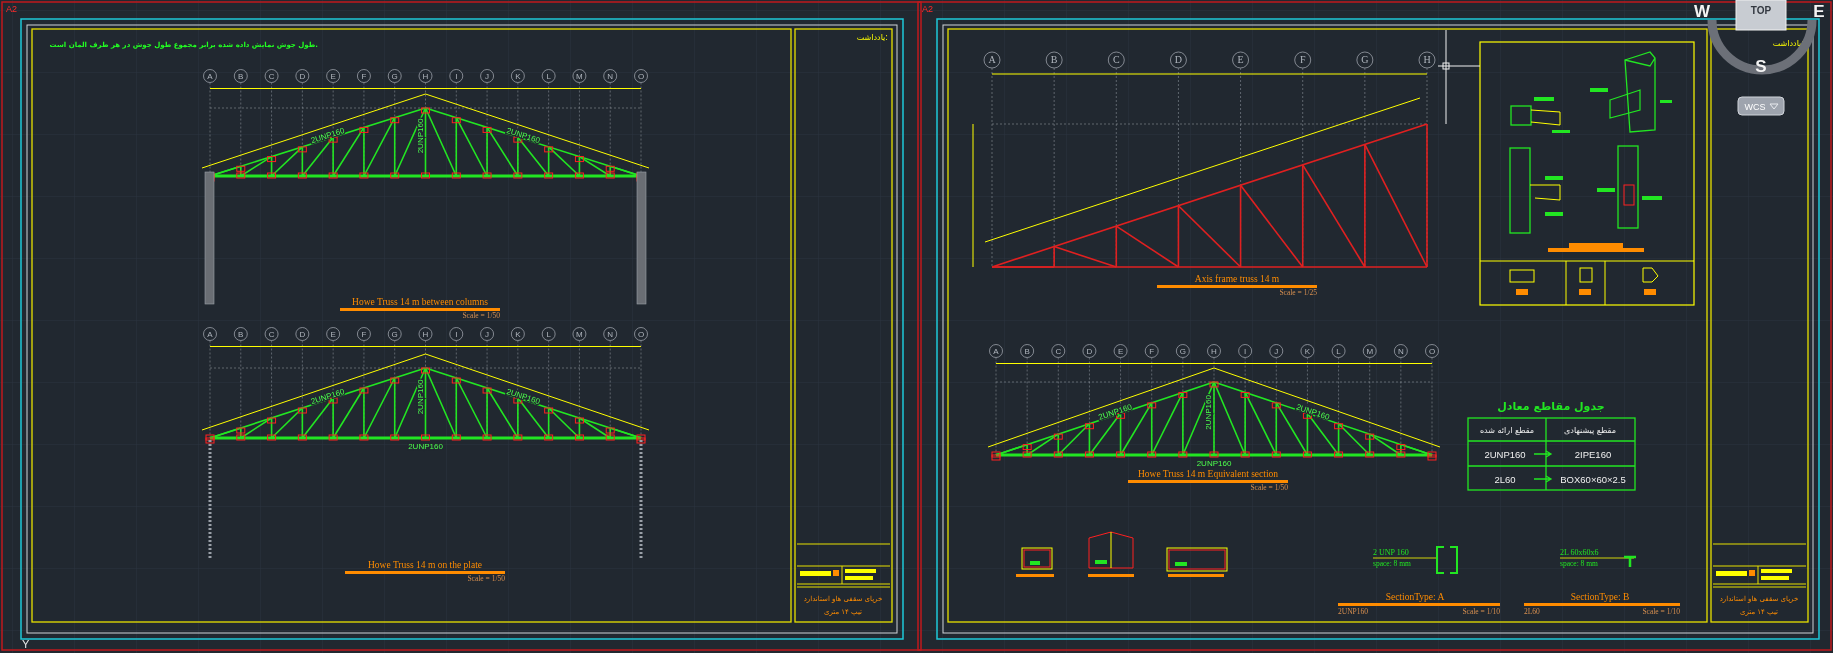 This screenshot has height=653, width=1833. What do you see at coordinates (1819, 11) in the screenshot?
I see `compass-label: E` at bounding box center [1819, 11].